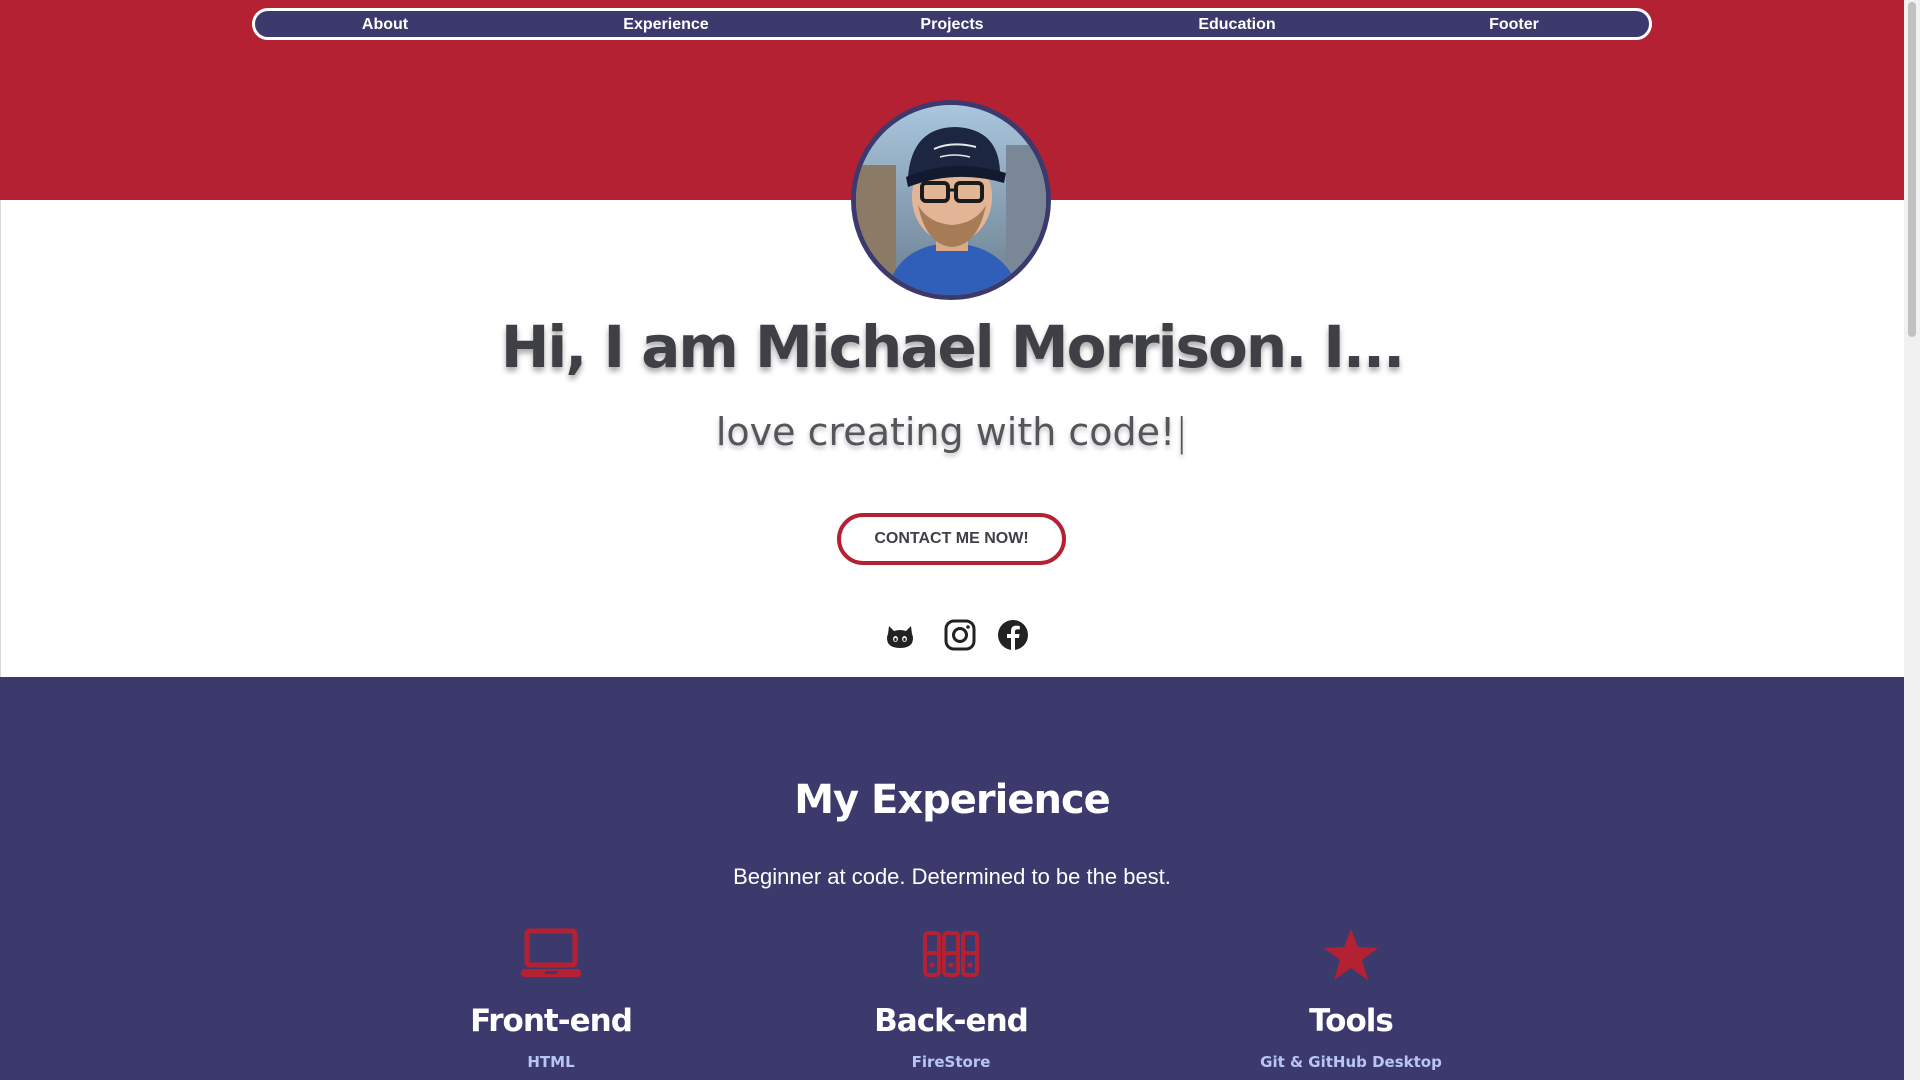  I want to click on vertical-scrollbar, so click(1912, 540).